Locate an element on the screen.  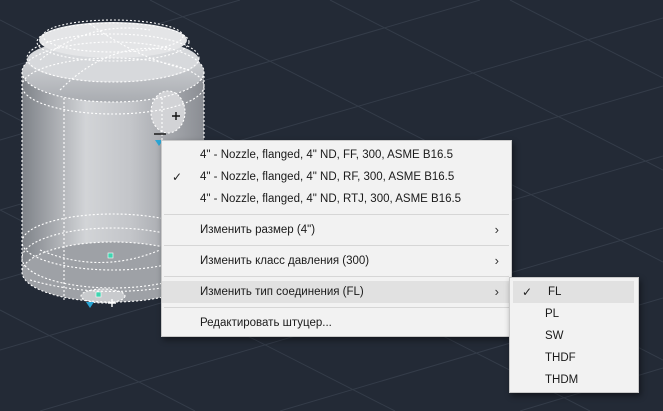
submenu-item-thdm: THDM is located at coordinates (574, 380).